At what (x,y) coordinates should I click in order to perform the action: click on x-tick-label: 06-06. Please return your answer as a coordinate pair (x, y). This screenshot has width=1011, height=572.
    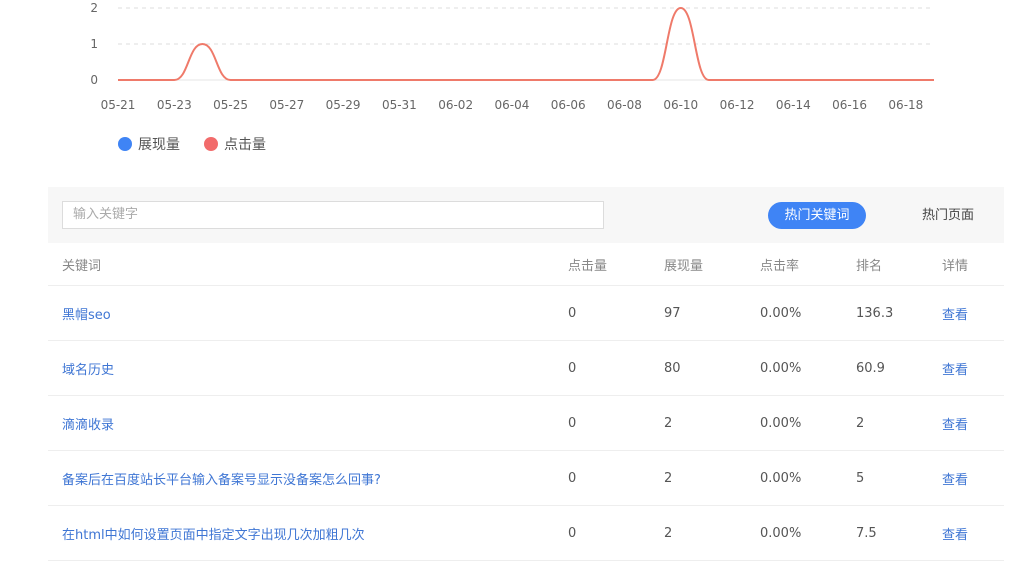
    Looking at the image, I should click on (568, 105).